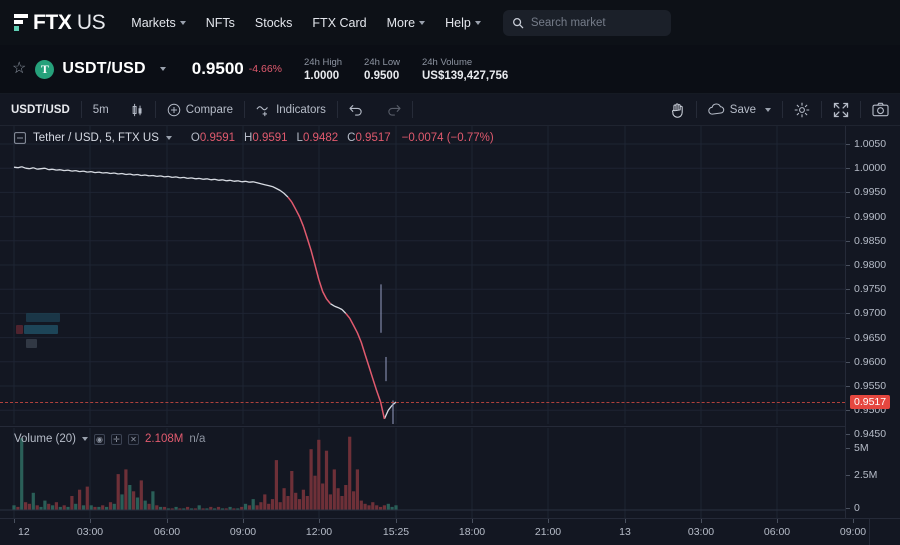  Describe the element at coordinates (217, 68) in the screenshot. I see `last-price: 0.9500` at that location.